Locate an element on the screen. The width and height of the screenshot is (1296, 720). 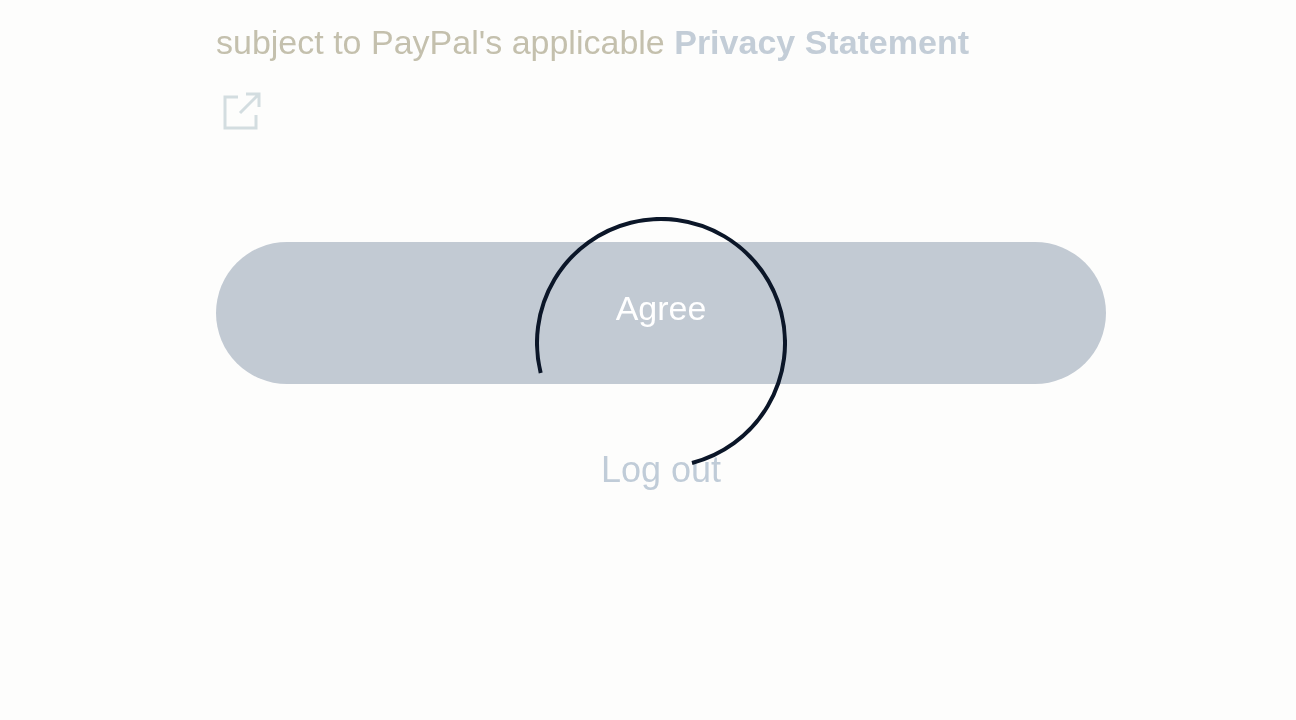
log-out-link: Log out is located at coordinates (661, 470).